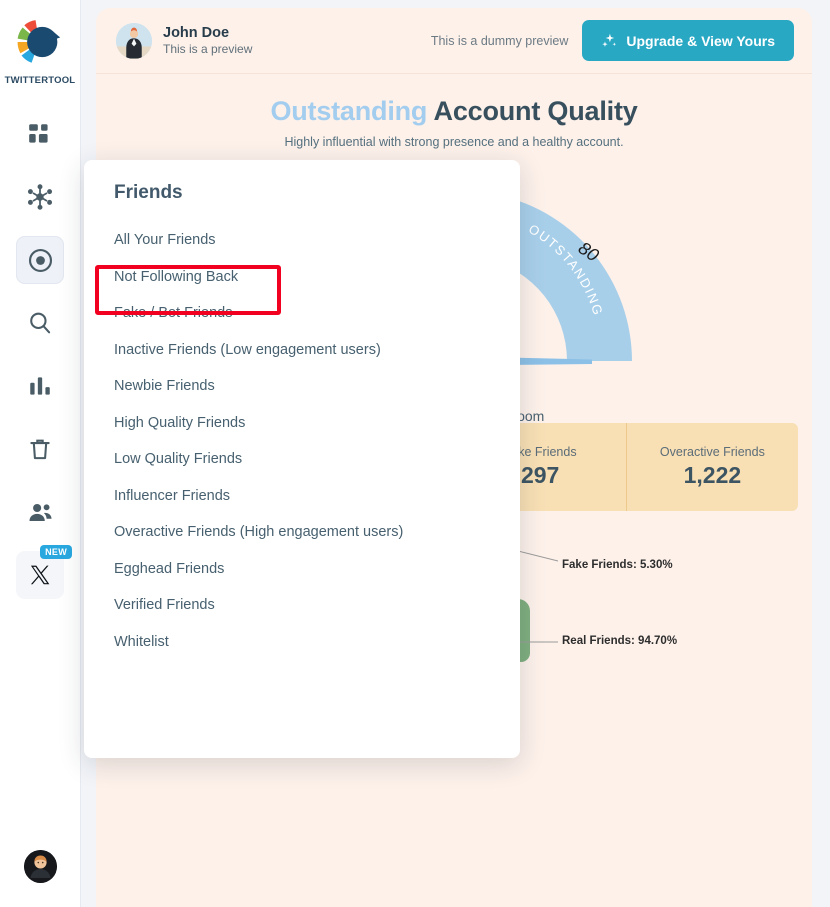  I want to click on dropdown-item-not-following-back: Not Following Back, so click(317, 277).